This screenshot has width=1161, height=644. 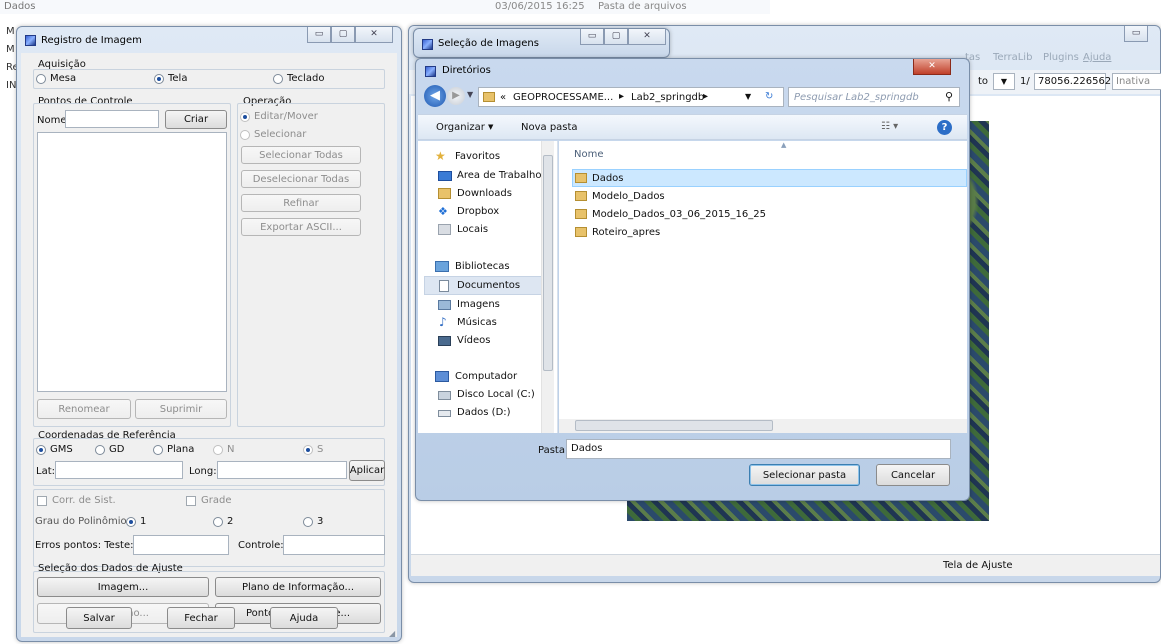 I want to click on cancelar-button: Cancelar, so click(x=913, y=475).